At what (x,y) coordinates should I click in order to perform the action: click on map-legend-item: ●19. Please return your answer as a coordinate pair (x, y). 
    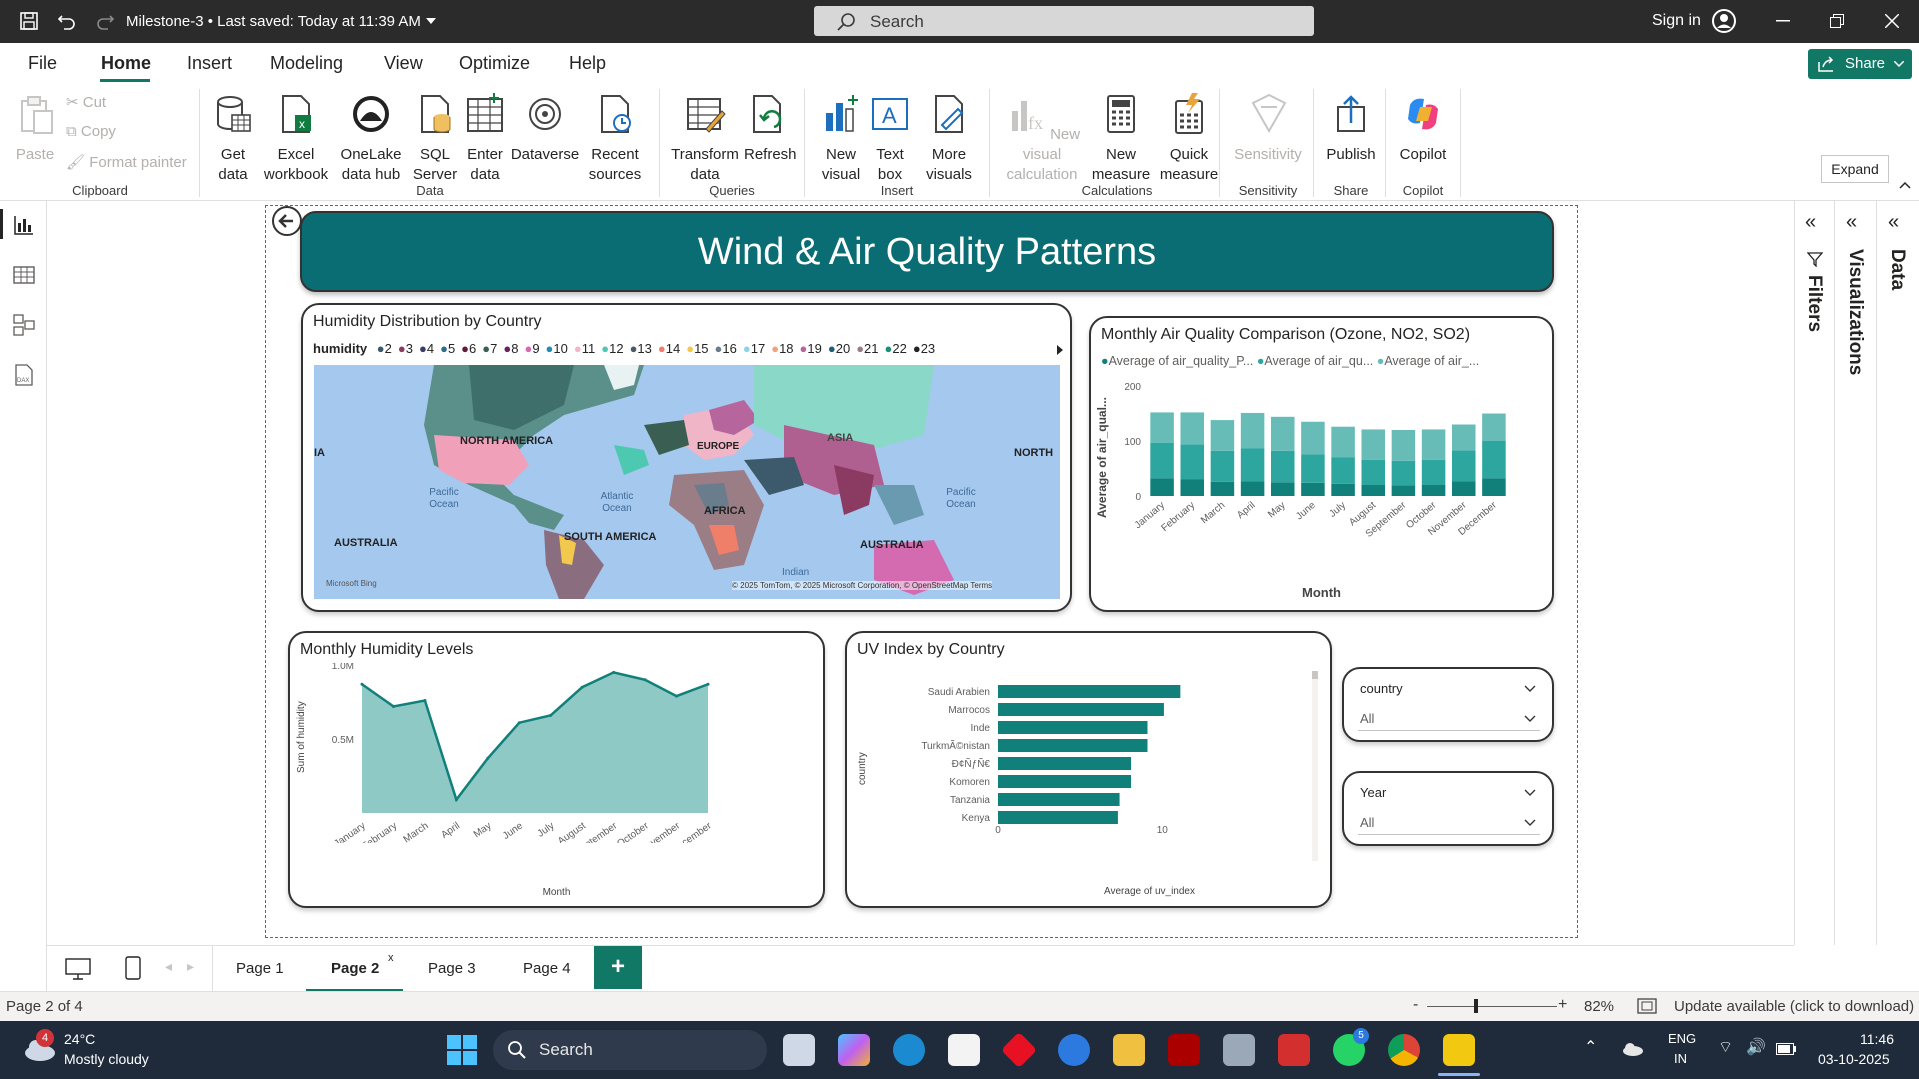
    Looking at the image, I should click on (811, 348).